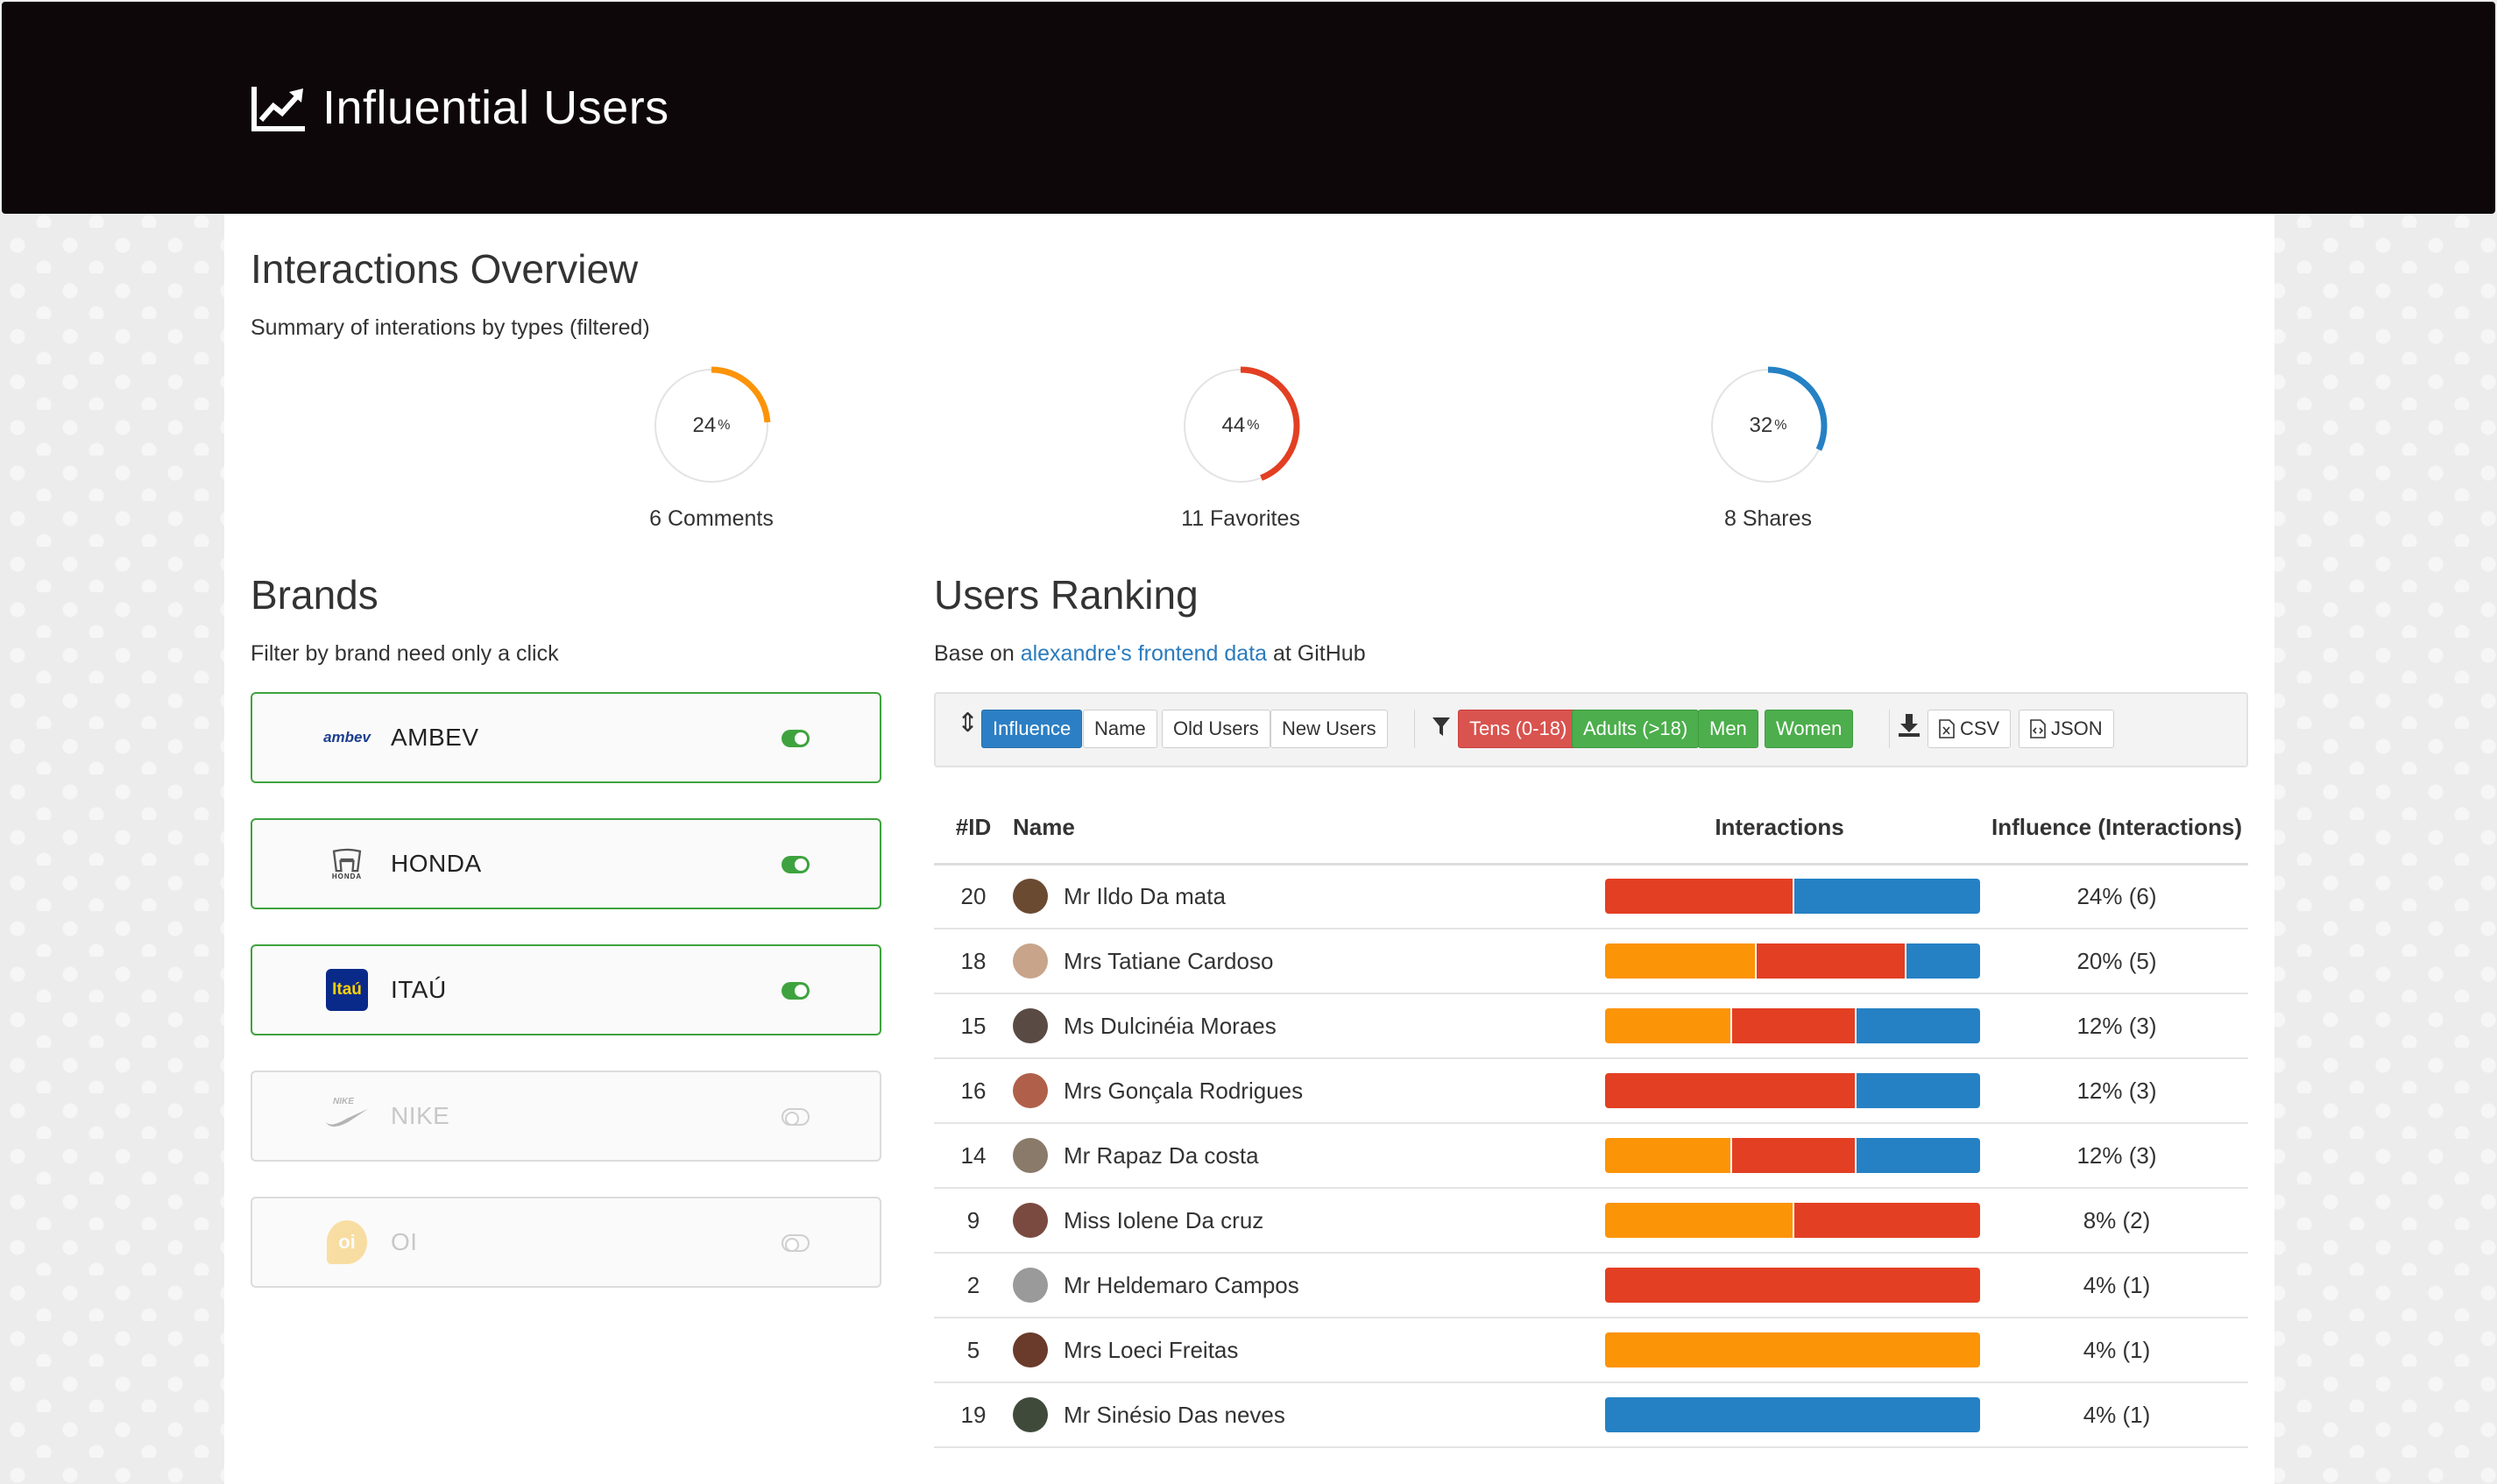  I want to click on col-id-header: #ID, so click(973, 829).